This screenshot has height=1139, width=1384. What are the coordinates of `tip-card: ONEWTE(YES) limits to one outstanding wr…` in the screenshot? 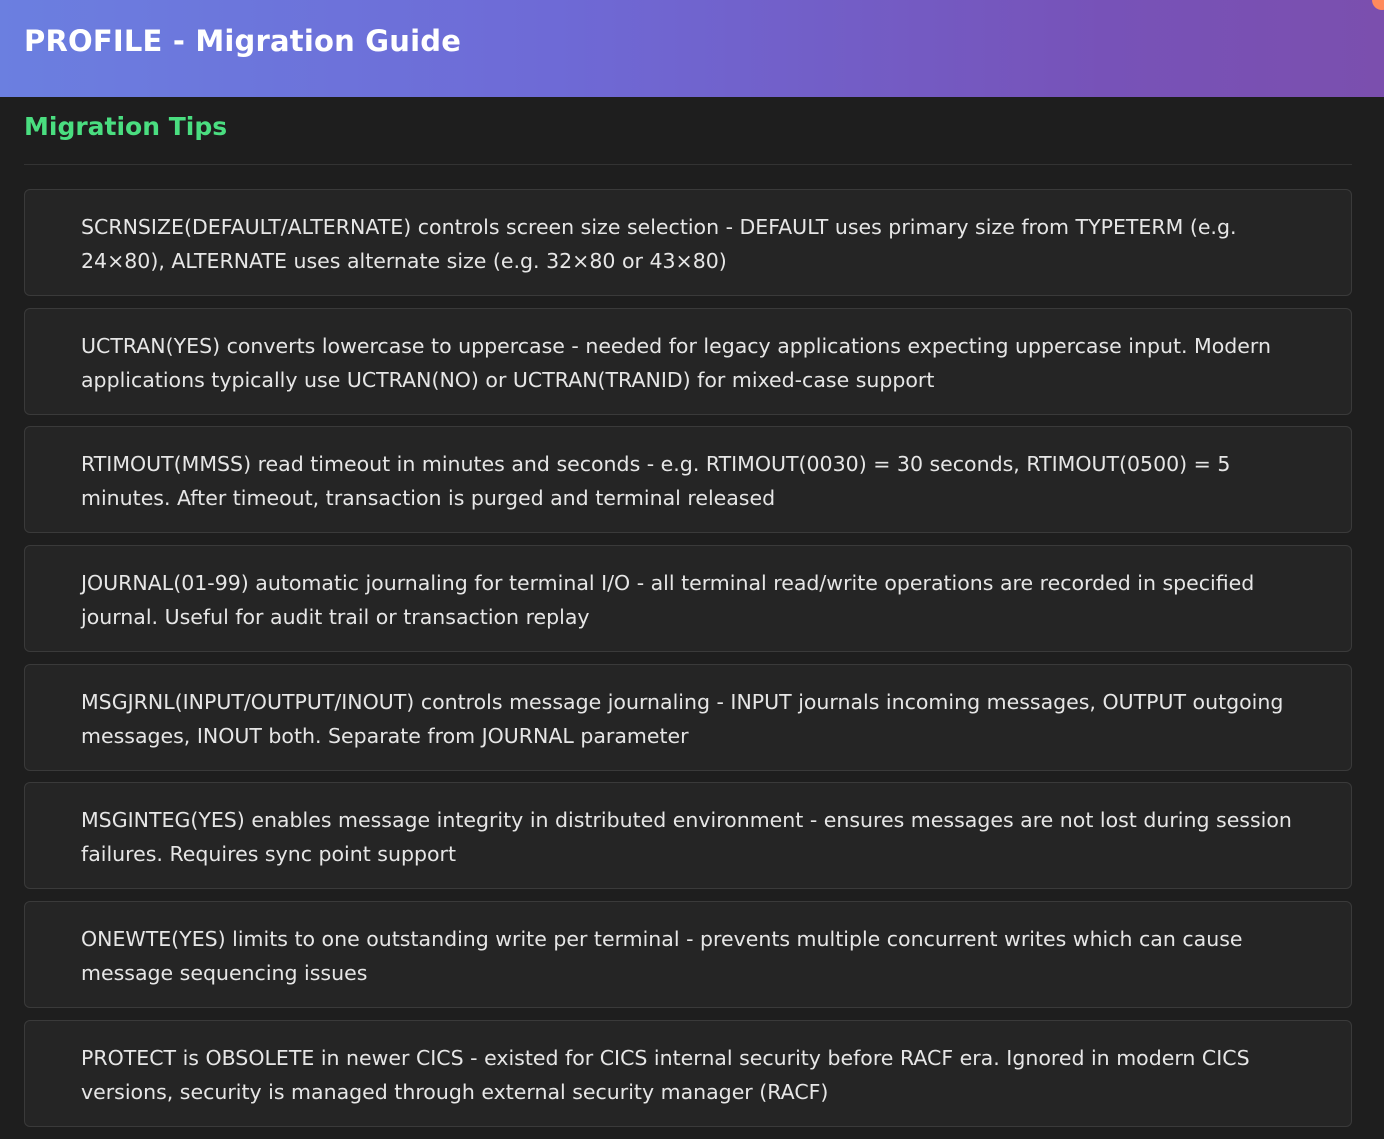 It's located at (688, 955).